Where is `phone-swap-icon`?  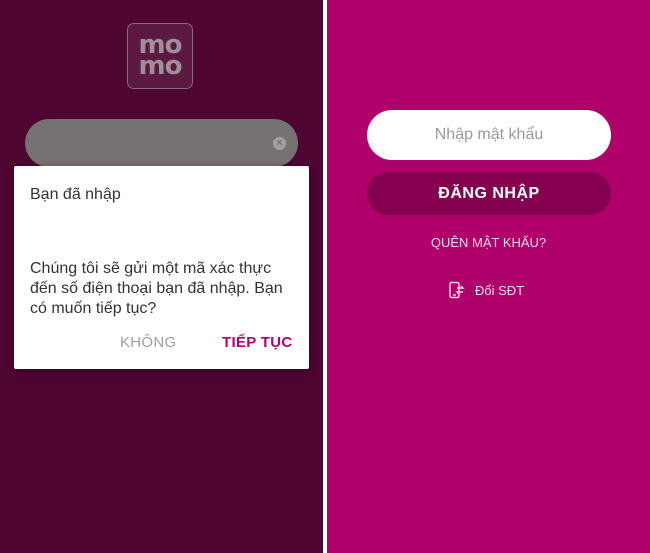
phone-swap-icon is located at coordinates (457, 290).